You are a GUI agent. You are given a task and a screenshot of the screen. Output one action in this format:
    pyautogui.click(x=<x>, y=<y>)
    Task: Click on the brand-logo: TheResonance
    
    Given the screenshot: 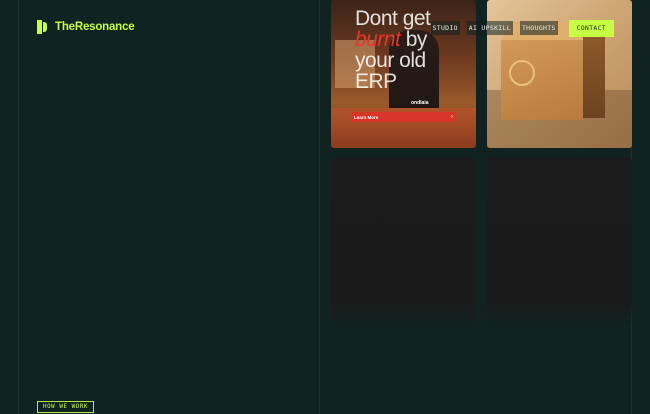 What is the action you would take?
    pyautogui.click(x=86, y=27)
    